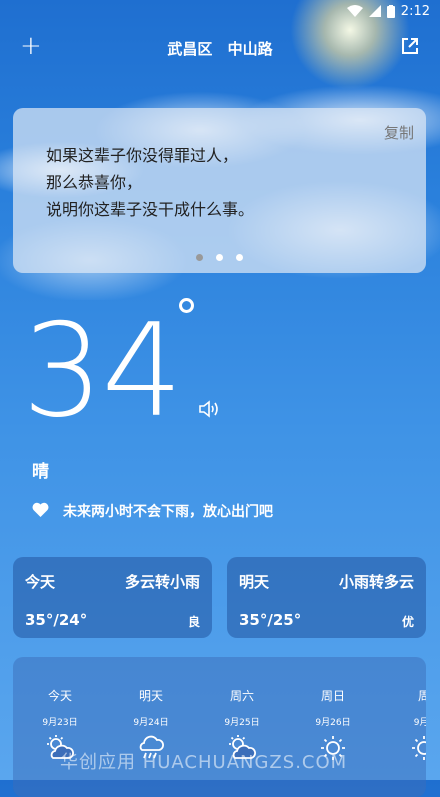 The width and height of the screenshot is (440, 797). Describe the element at coordinates (59, 696) in the screenshot. I see `forecast-day-label: 今天` at that location.